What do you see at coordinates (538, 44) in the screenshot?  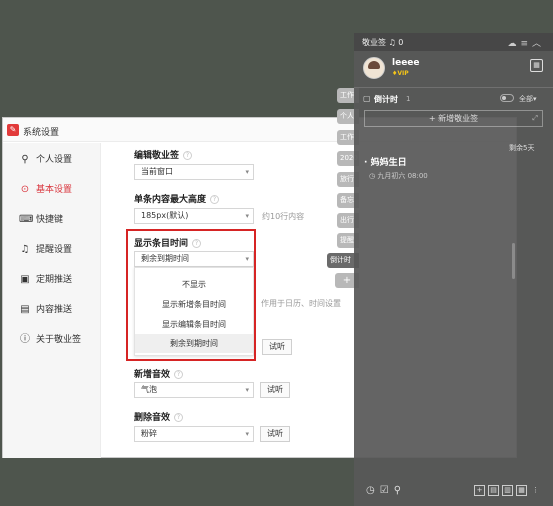 I see `collapse-icon: ︿` at bounding box center [538, 44].